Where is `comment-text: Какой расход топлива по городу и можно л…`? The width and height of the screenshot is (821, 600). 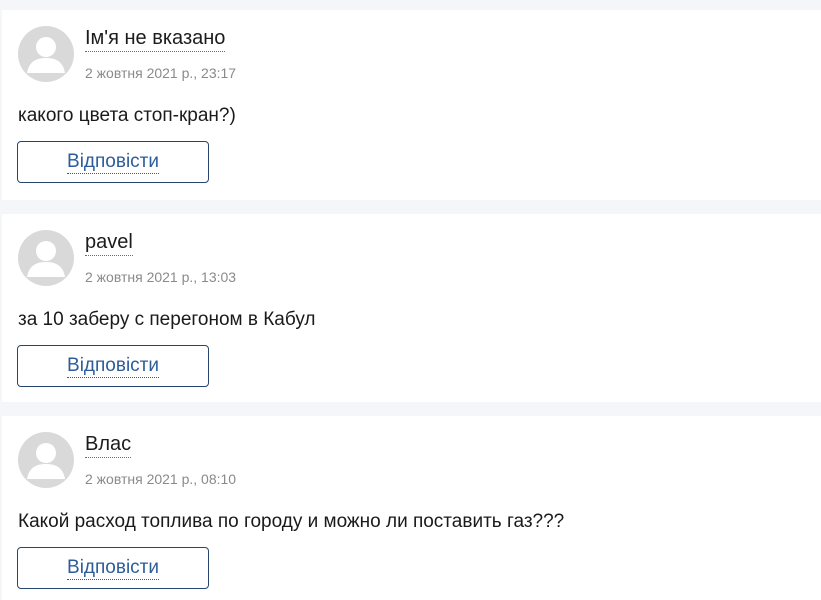 comment-text: Какой расход топлива по городу и можно л… is located at coordinates (291, 521).